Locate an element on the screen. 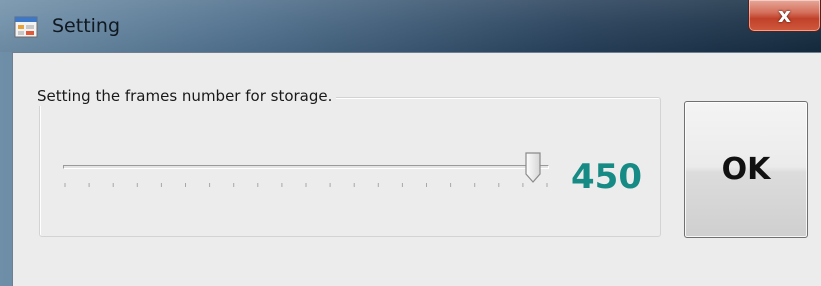 The height and width of the screenshot is (286, 821). form-window-icon is located at coordinates (26, 27).